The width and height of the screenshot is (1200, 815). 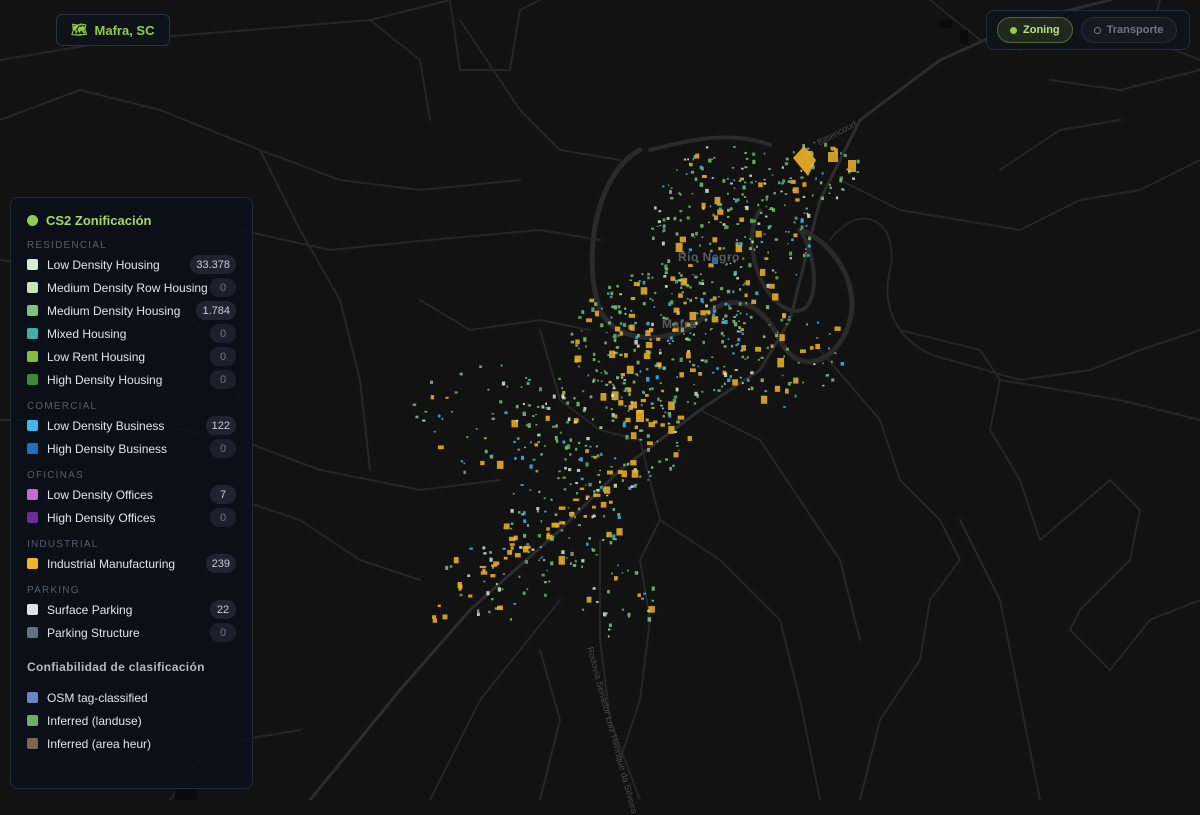 I want to click on city-badge: 🗺 Mafra, SC, so click(x=113, y=30).